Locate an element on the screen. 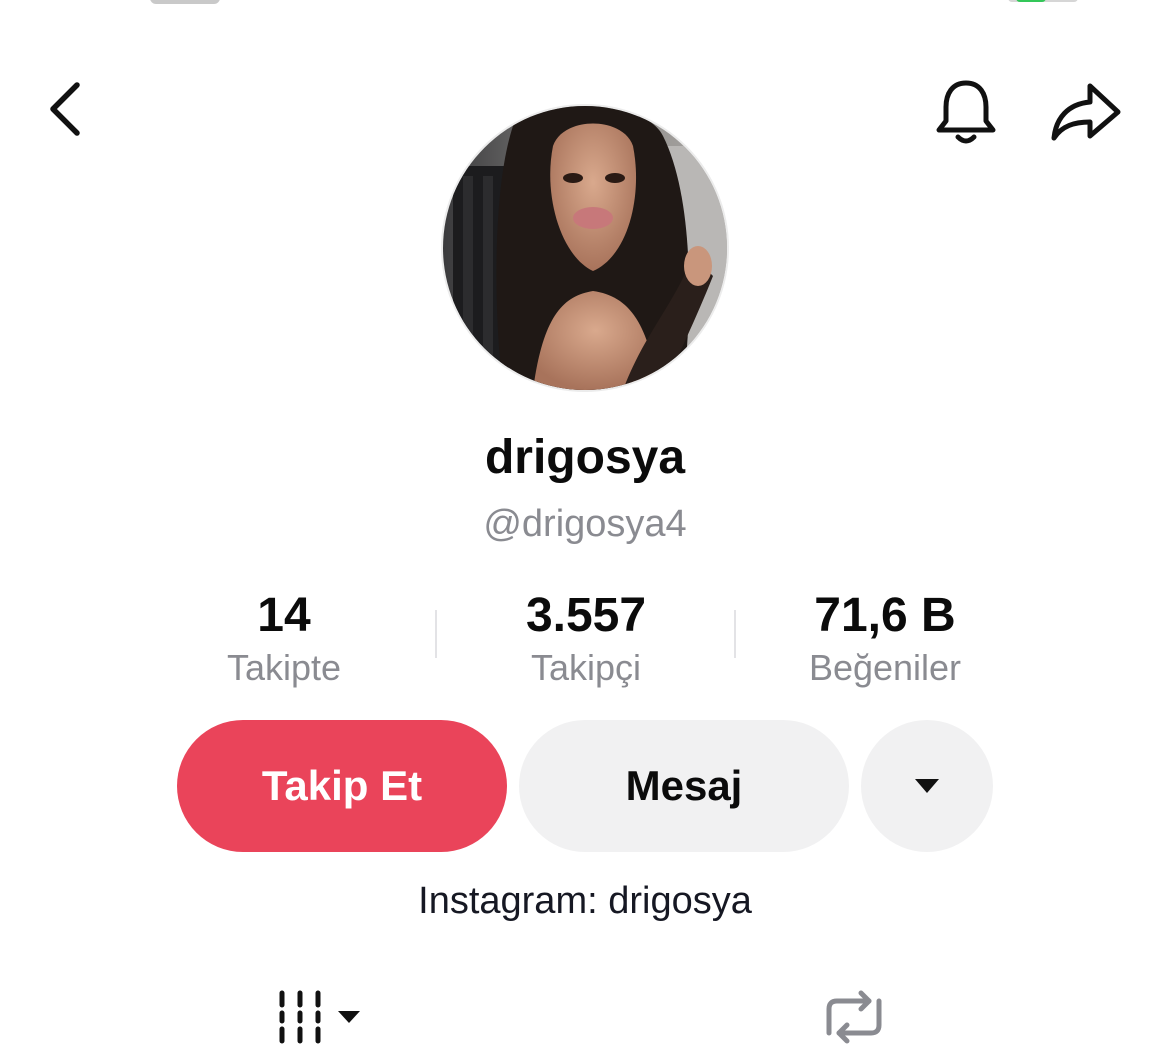 This screenshot has width=1170, height=1049. tab-videos is located at coordinates (320, 1017).